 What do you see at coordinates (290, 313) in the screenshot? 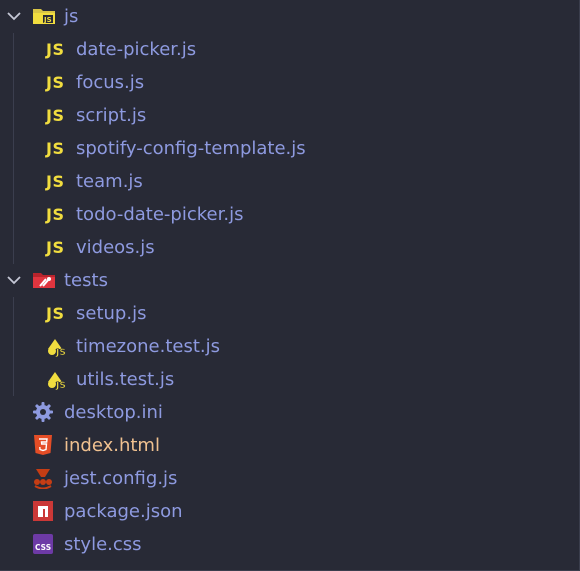
I see `file-row: JS setup.js` at bounding box center [290, 313].